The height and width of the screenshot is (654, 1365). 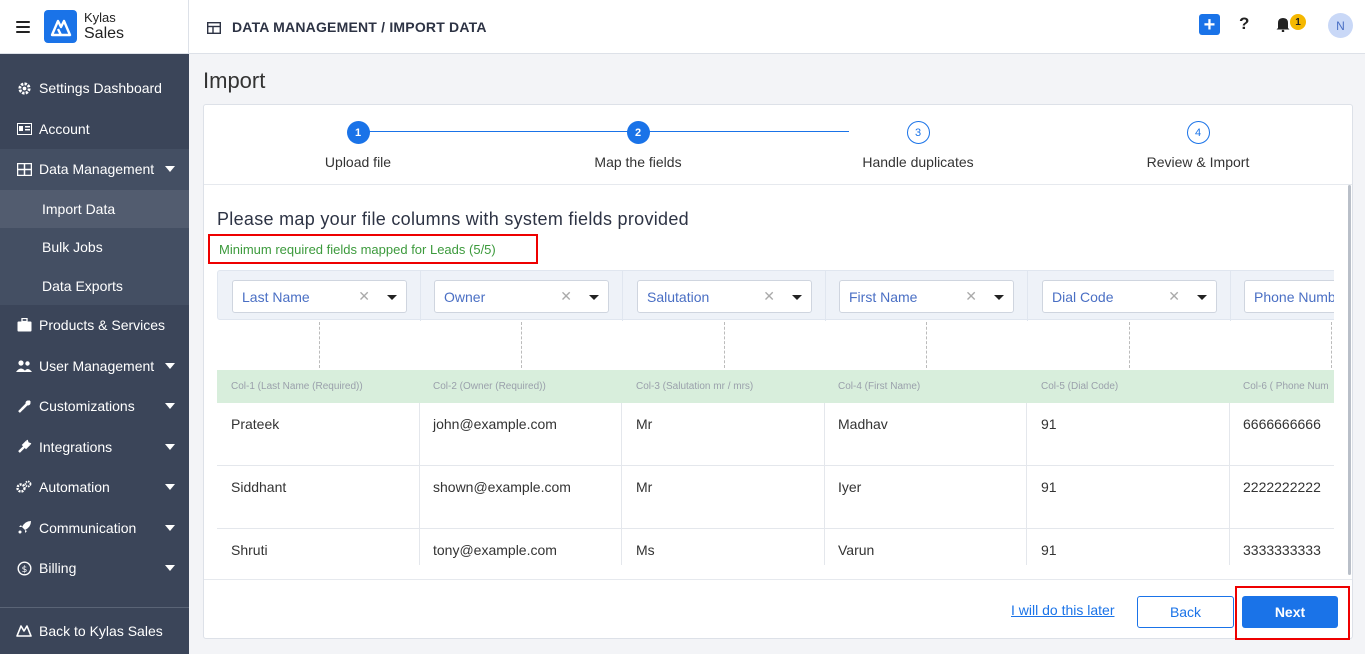 I want to click on field-select-value: Owner, so click(x=465, y=296).